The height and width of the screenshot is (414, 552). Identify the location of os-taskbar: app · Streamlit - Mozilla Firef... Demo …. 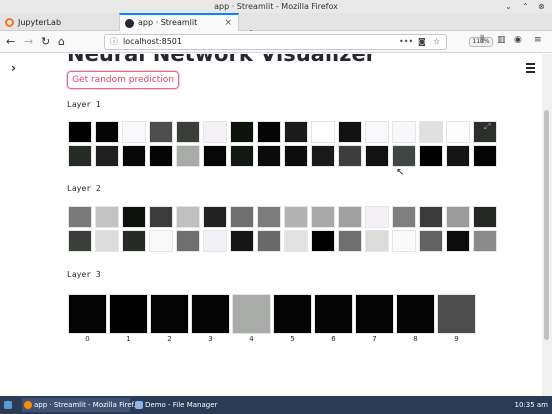
(276, 405).